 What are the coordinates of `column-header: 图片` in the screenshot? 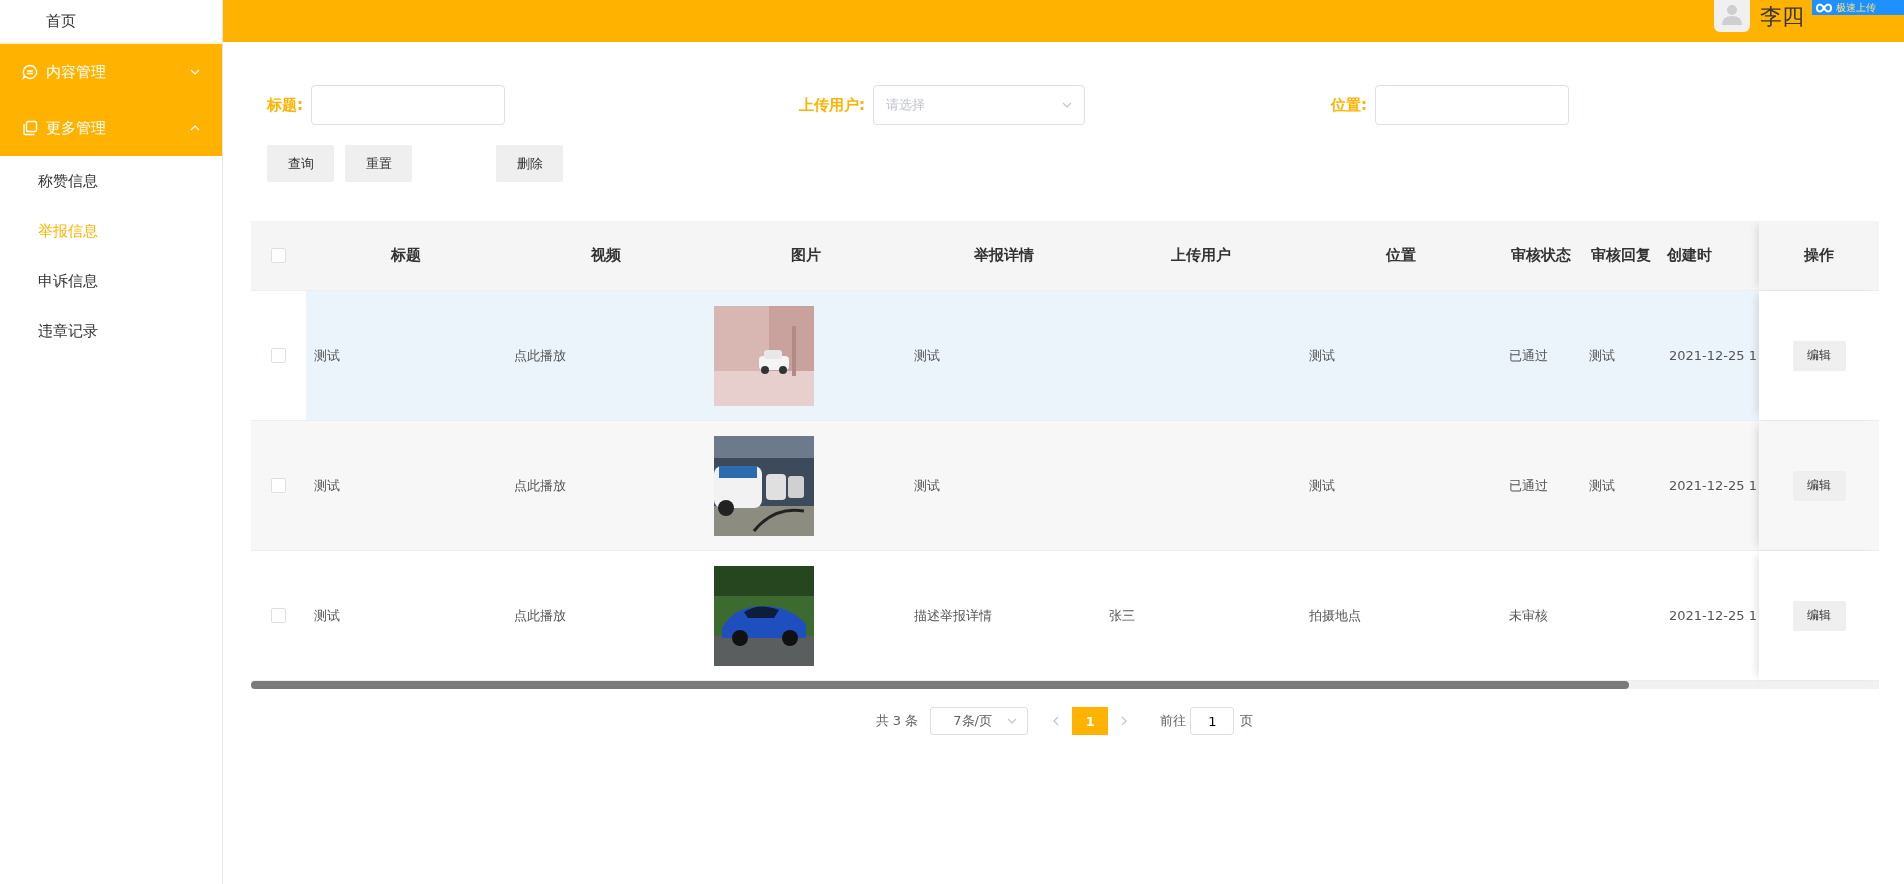 It's located at (806, 255).